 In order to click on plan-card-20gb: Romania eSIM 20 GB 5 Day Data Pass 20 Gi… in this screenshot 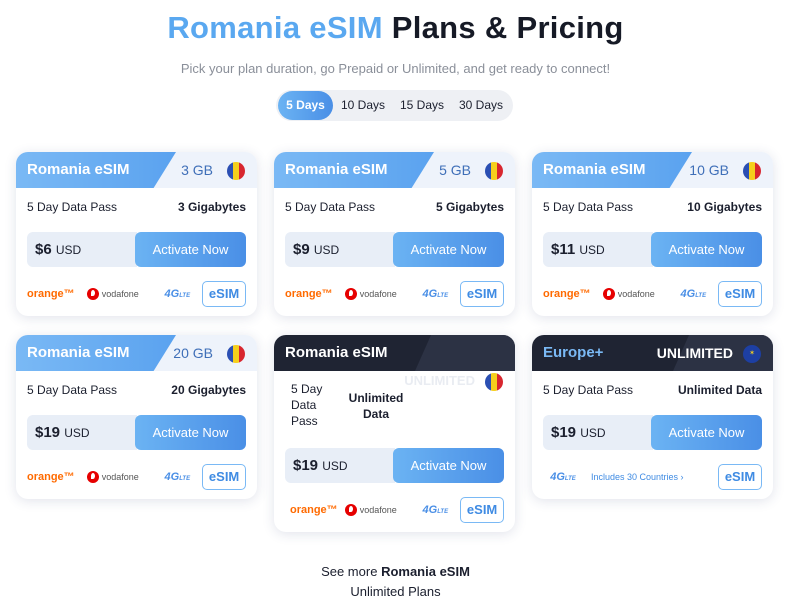, I will do `click(136, 417)`.